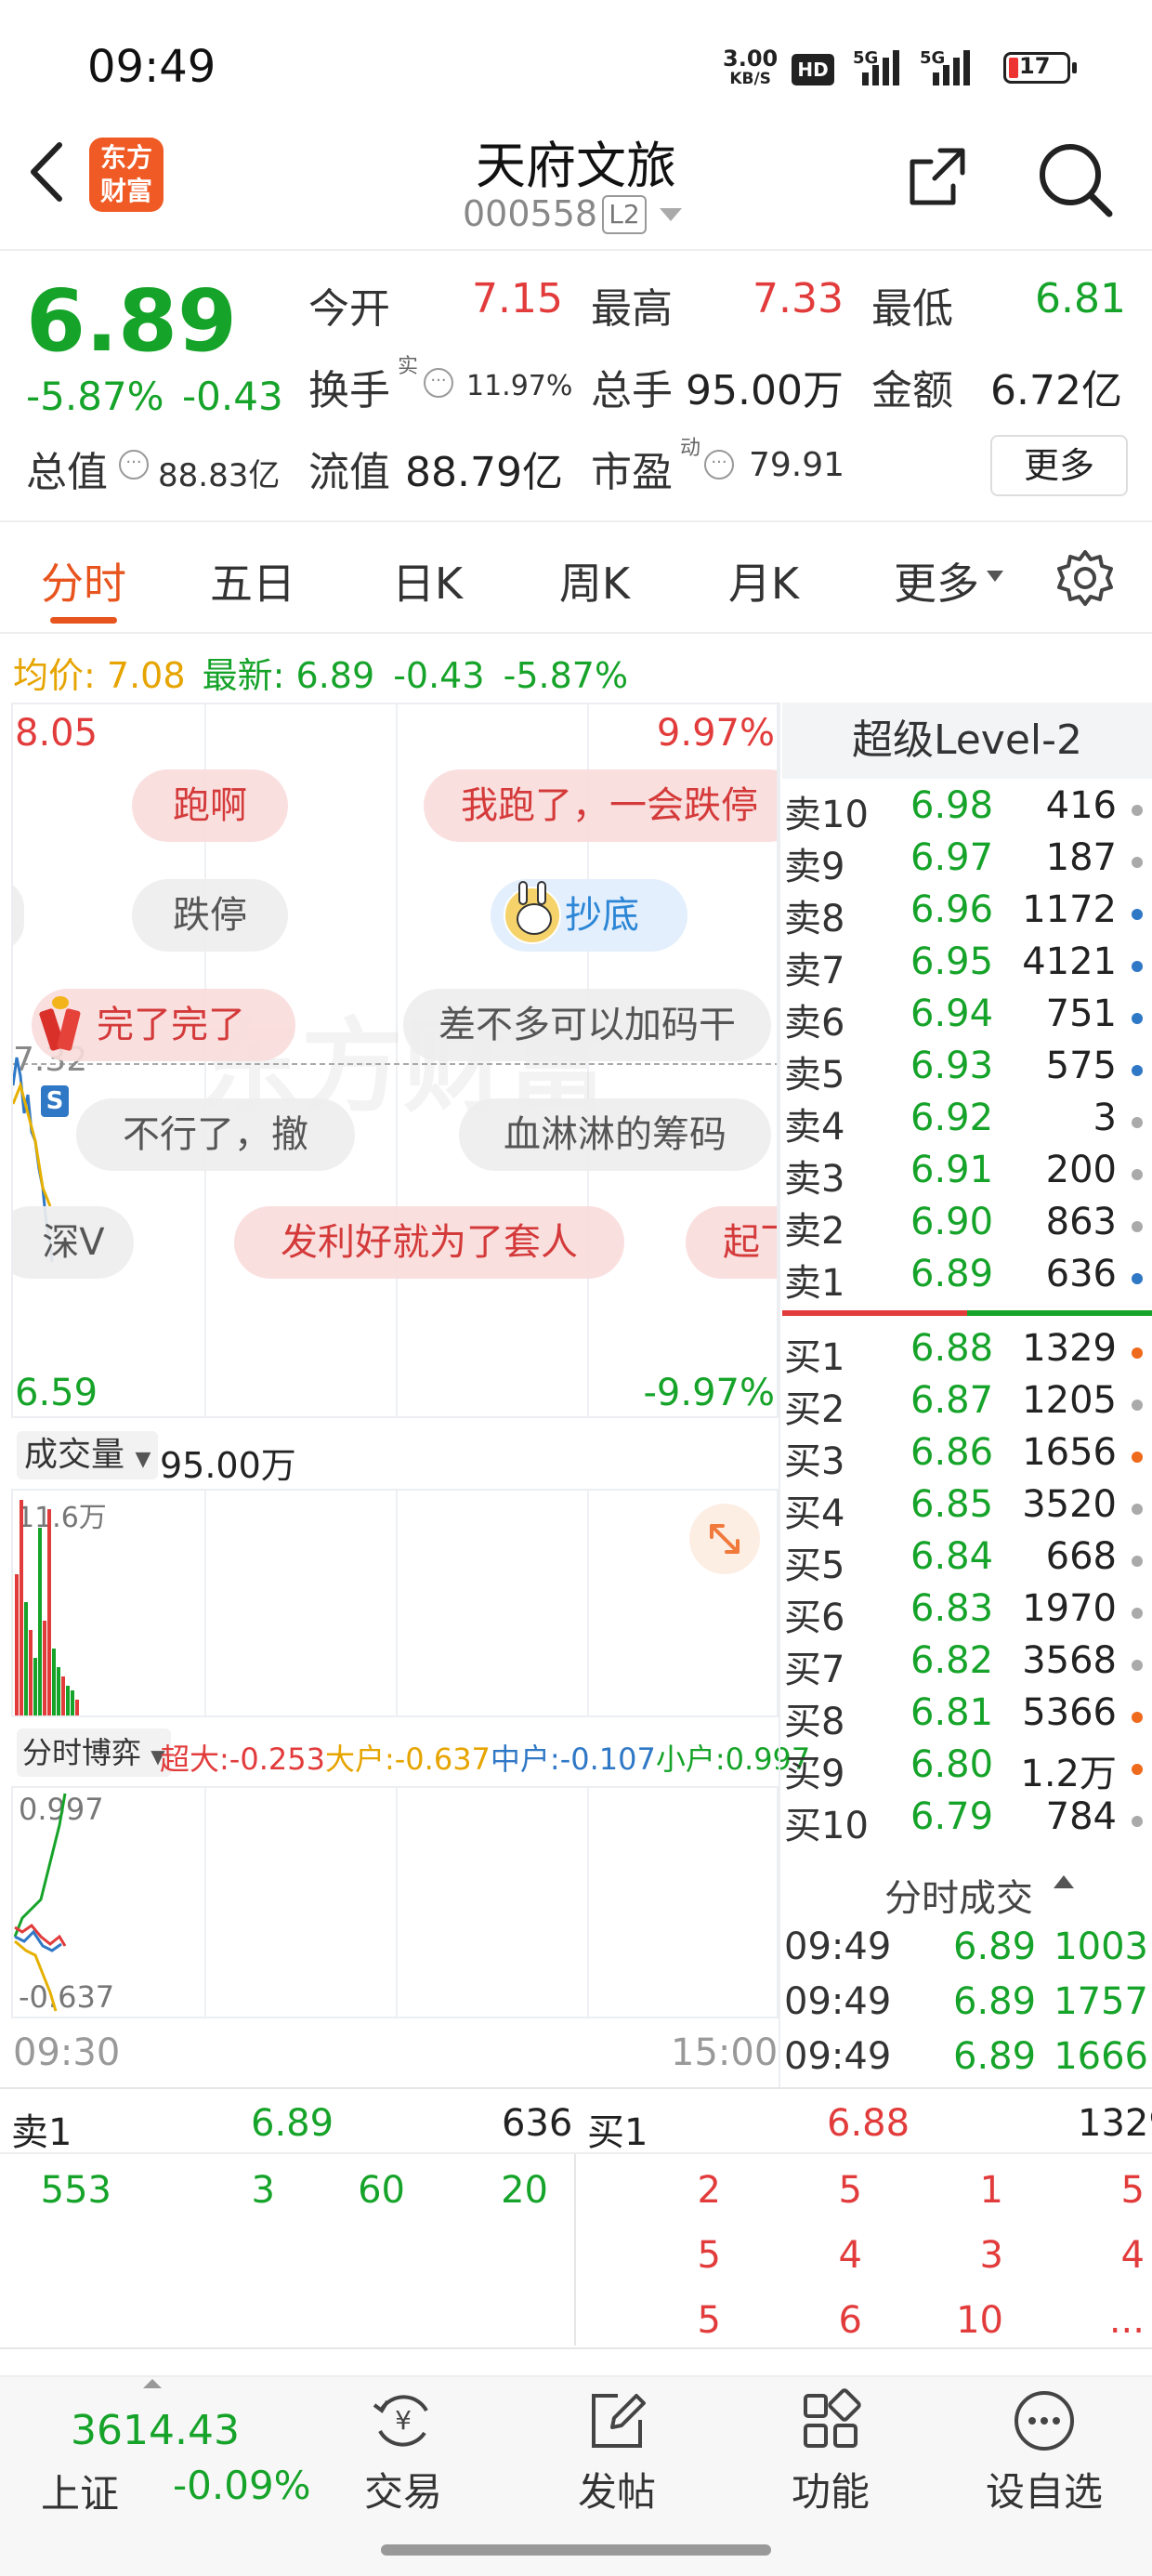 This screenshot has height=2576, width=1152. What do you see at coordinates (1081, 1222) in the screenshot?
I see `ask-volume: 863` at bounding box center [1081, 1222].